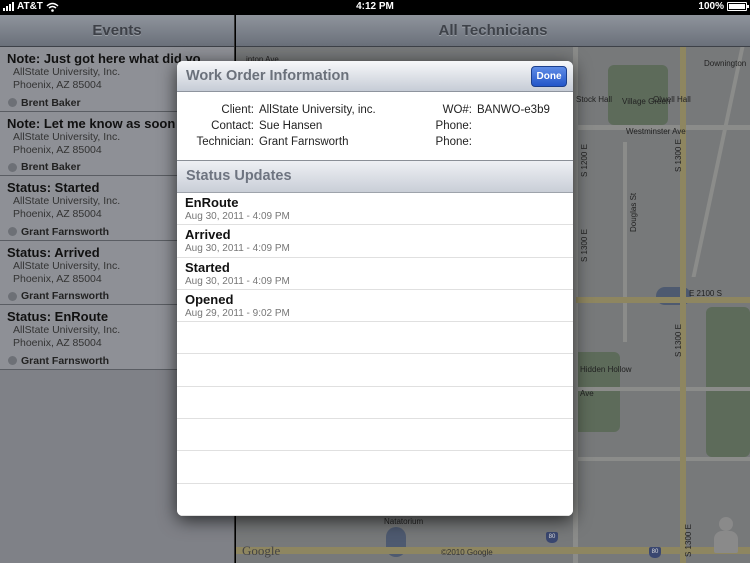 The image size is (750, 563). I want to click on client-label: Client:, so click(237, 110).